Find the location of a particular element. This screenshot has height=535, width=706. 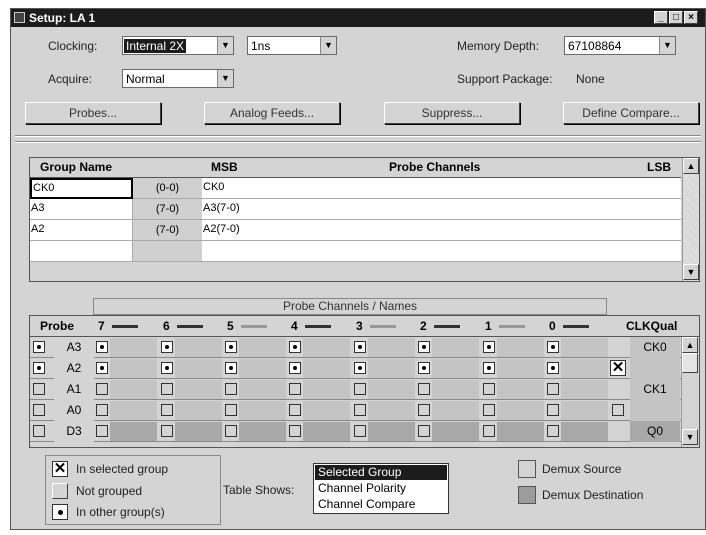

channels-cell: A2(7-0) is located at coordinates (441, 230).